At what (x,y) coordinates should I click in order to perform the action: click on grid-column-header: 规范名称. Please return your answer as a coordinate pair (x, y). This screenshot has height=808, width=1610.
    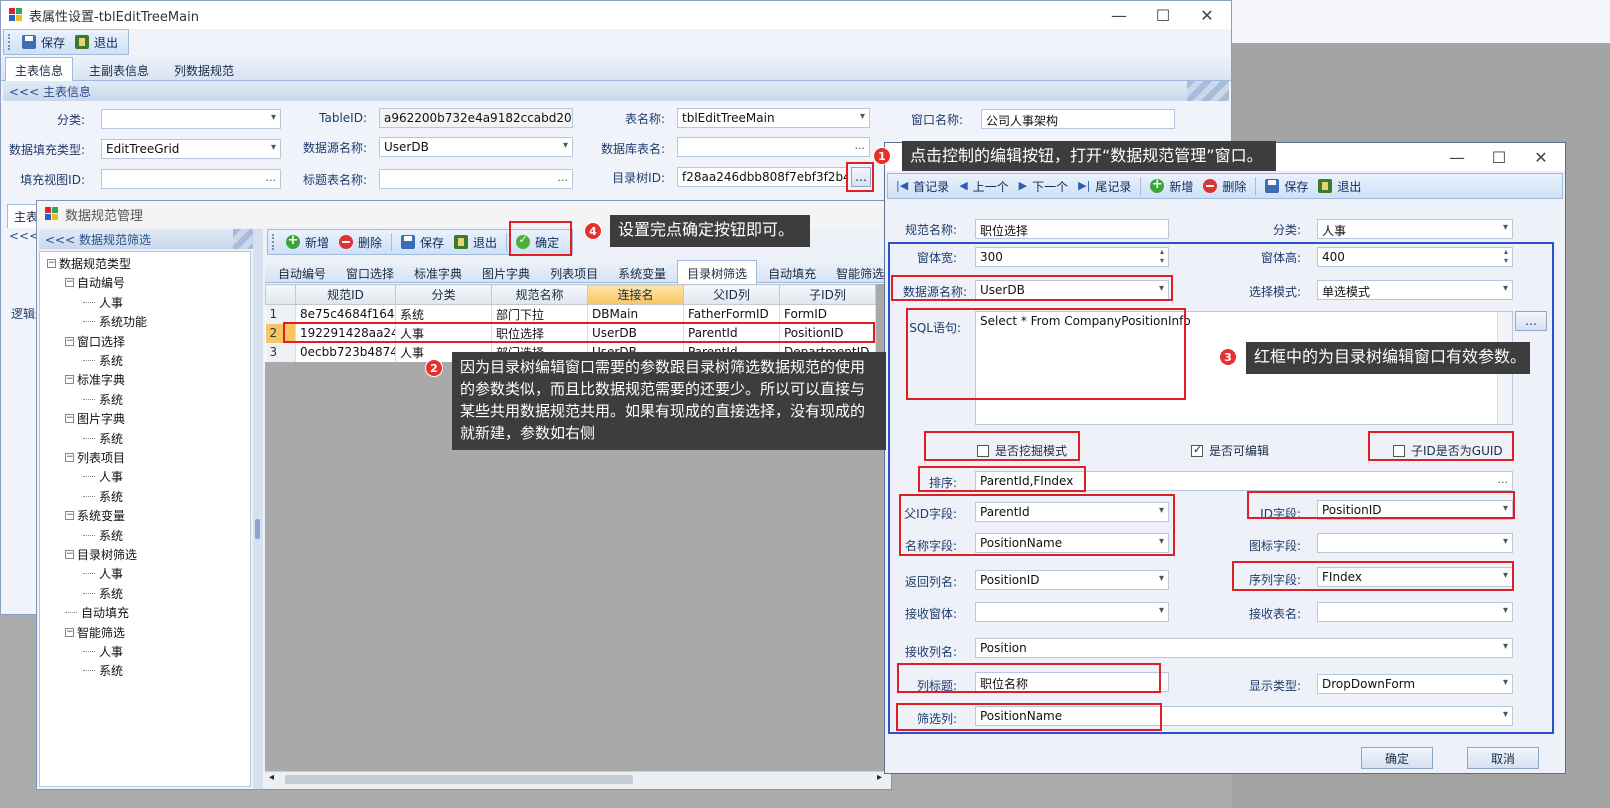
    Looking at the image, I should click on (539, 294).